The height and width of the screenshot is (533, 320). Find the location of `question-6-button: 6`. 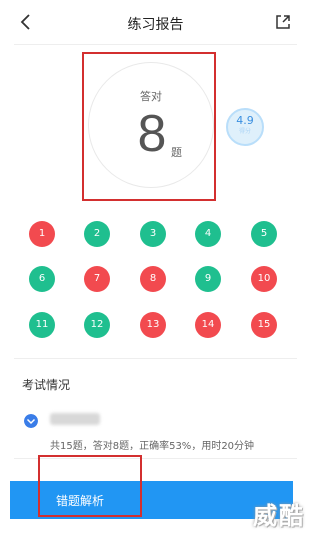

question-6-button: 6 is located at coordinates (42, 279).